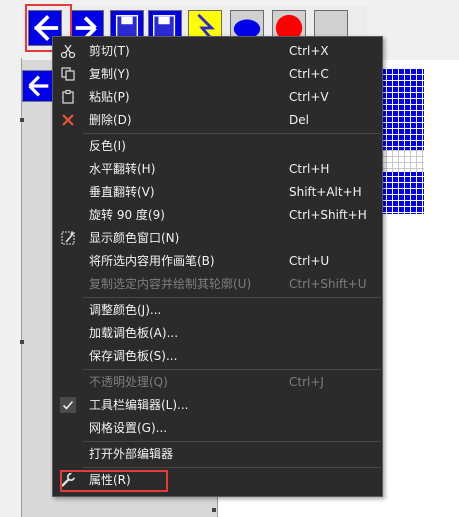 This screenshot has height=517, width=459. What do you see at coordinates (11, 287) in the screenshot?
I see `left-gutter` at bounding box center [11, 287].